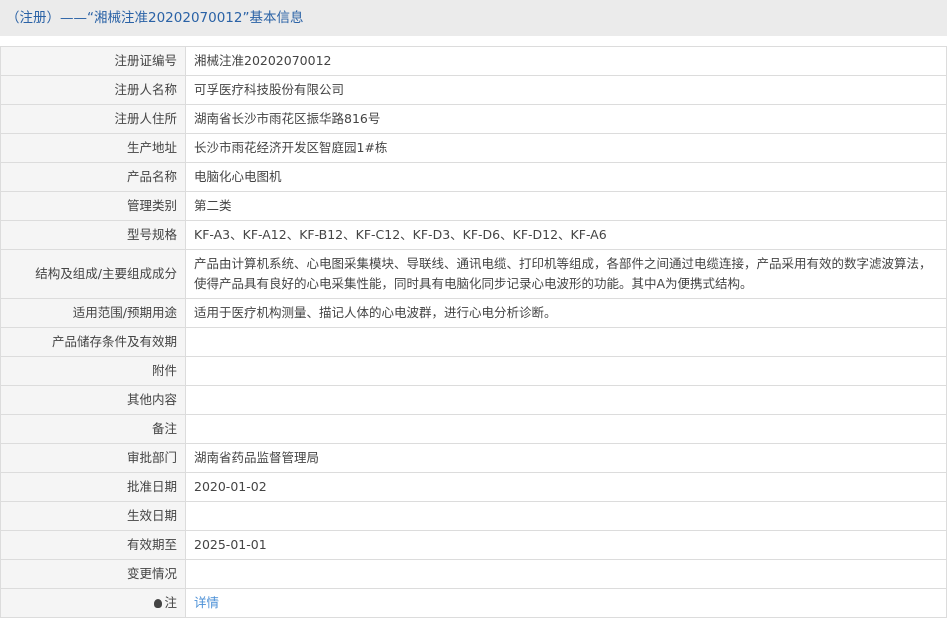 The width and height of the screenshot is (947, 618). Describe the element at coordinates (93, 371) in the screenshot. I see `field-label: 附件` at that location.